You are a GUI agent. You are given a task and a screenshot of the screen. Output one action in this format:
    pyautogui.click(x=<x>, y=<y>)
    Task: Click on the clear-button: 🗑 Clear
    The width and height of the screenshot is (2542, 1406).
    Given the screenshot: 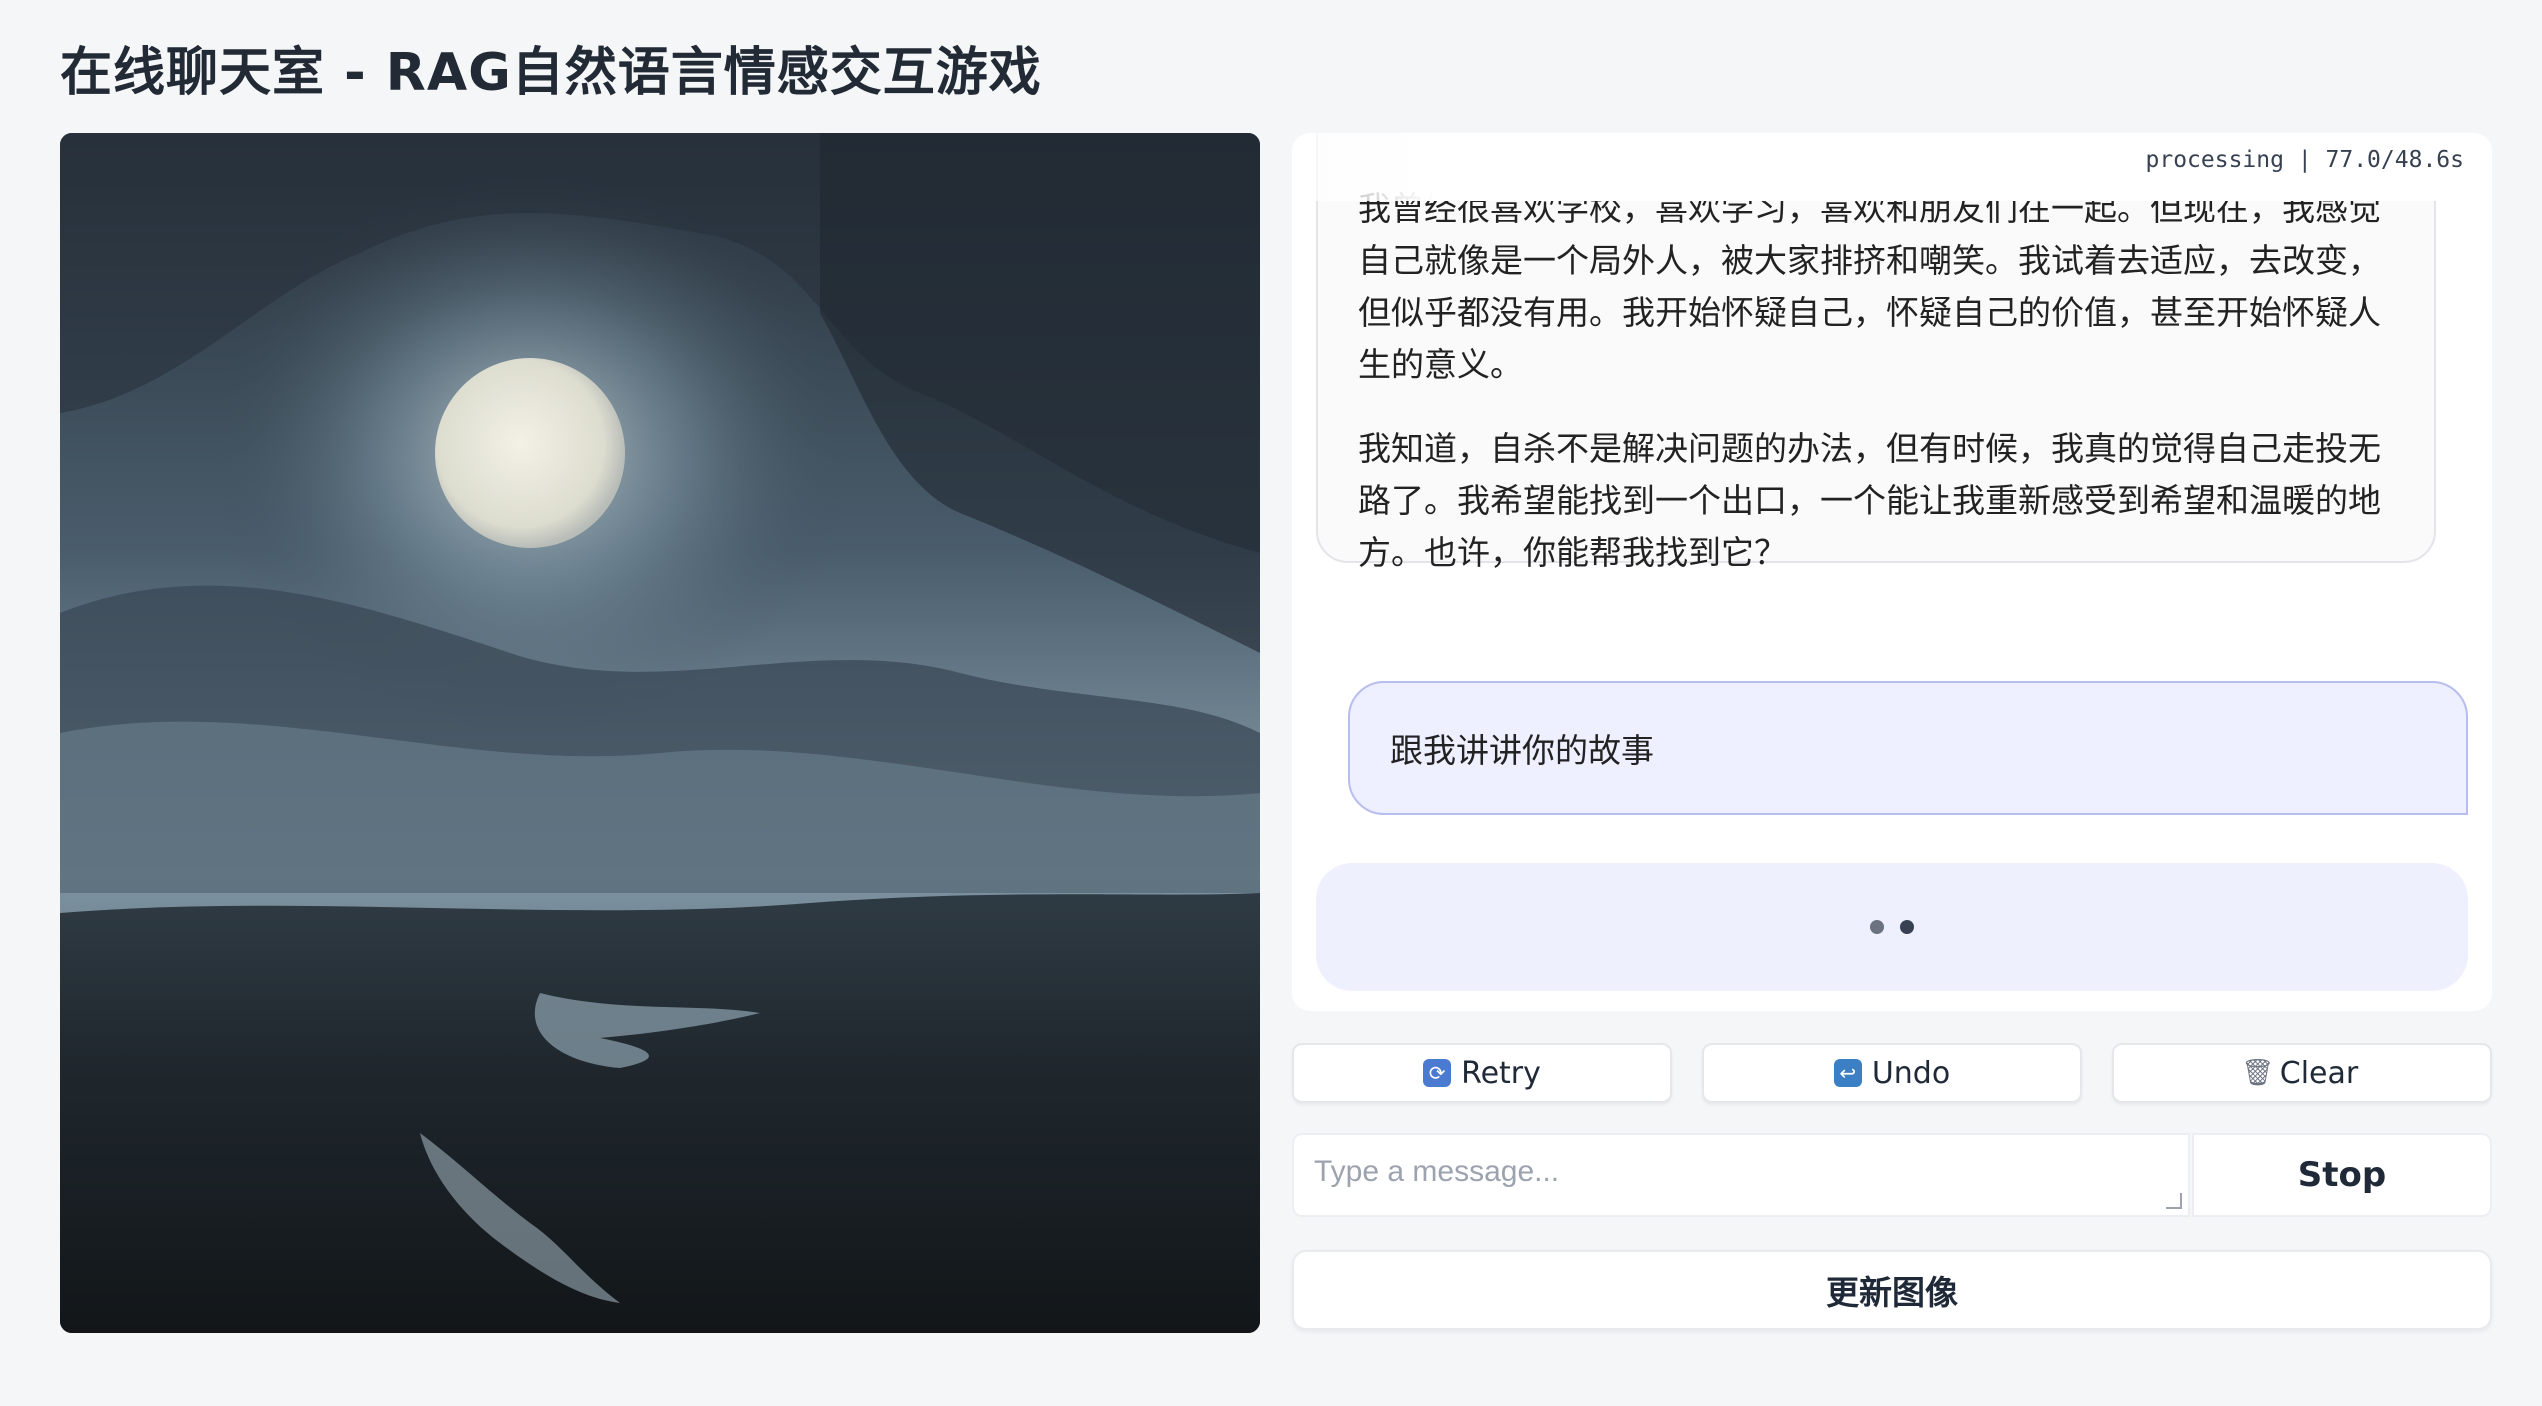 What is the action you would take?
    pyautogui.click(x=2302, y=1073)
    